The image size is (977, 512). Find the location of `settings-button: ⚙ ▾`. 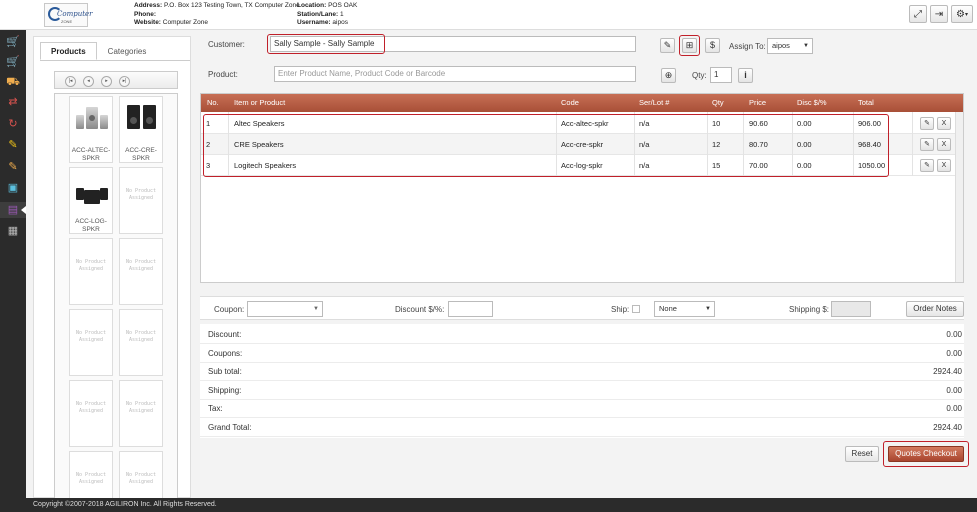

settings-button: ⚙ ▾ is located at coordinates (962, 14).